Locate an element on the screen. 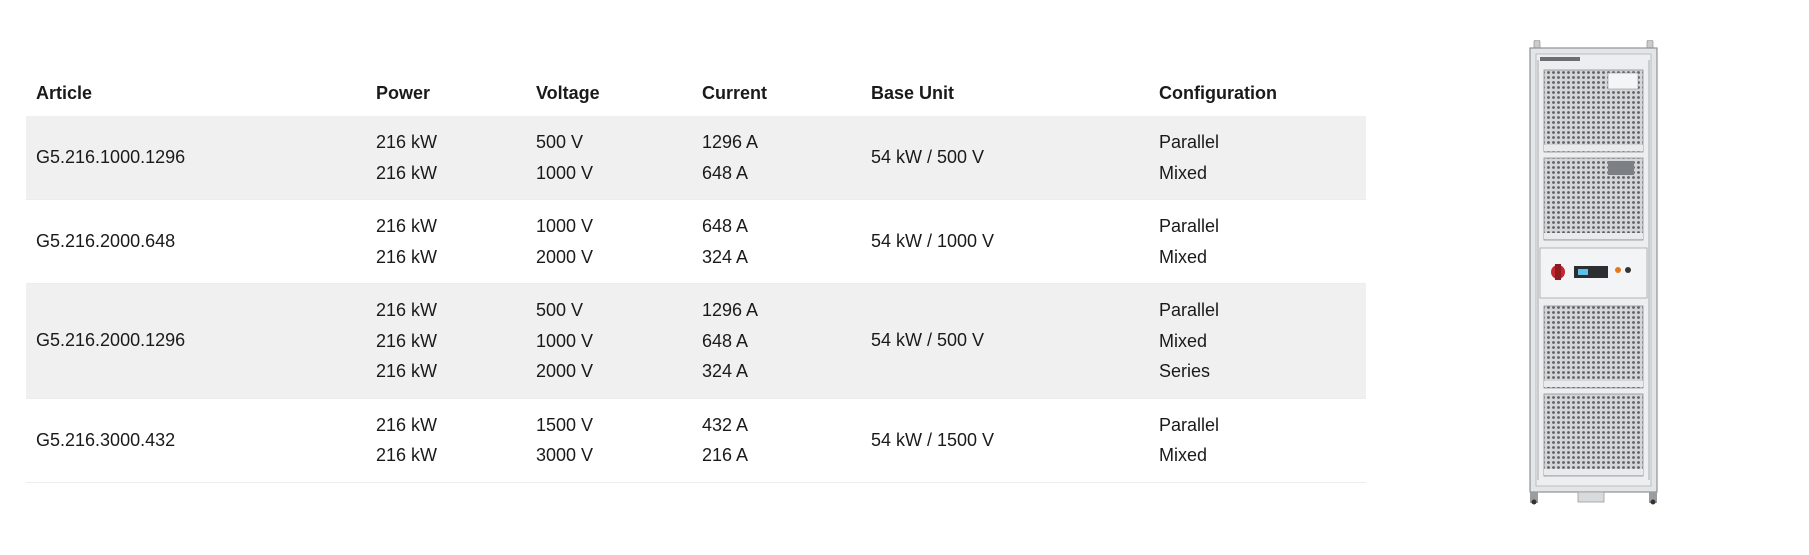 Image resolution: width=1809 pixels, height=555 pixels. configuration-value: Series is located at coordinates (1185, 371).